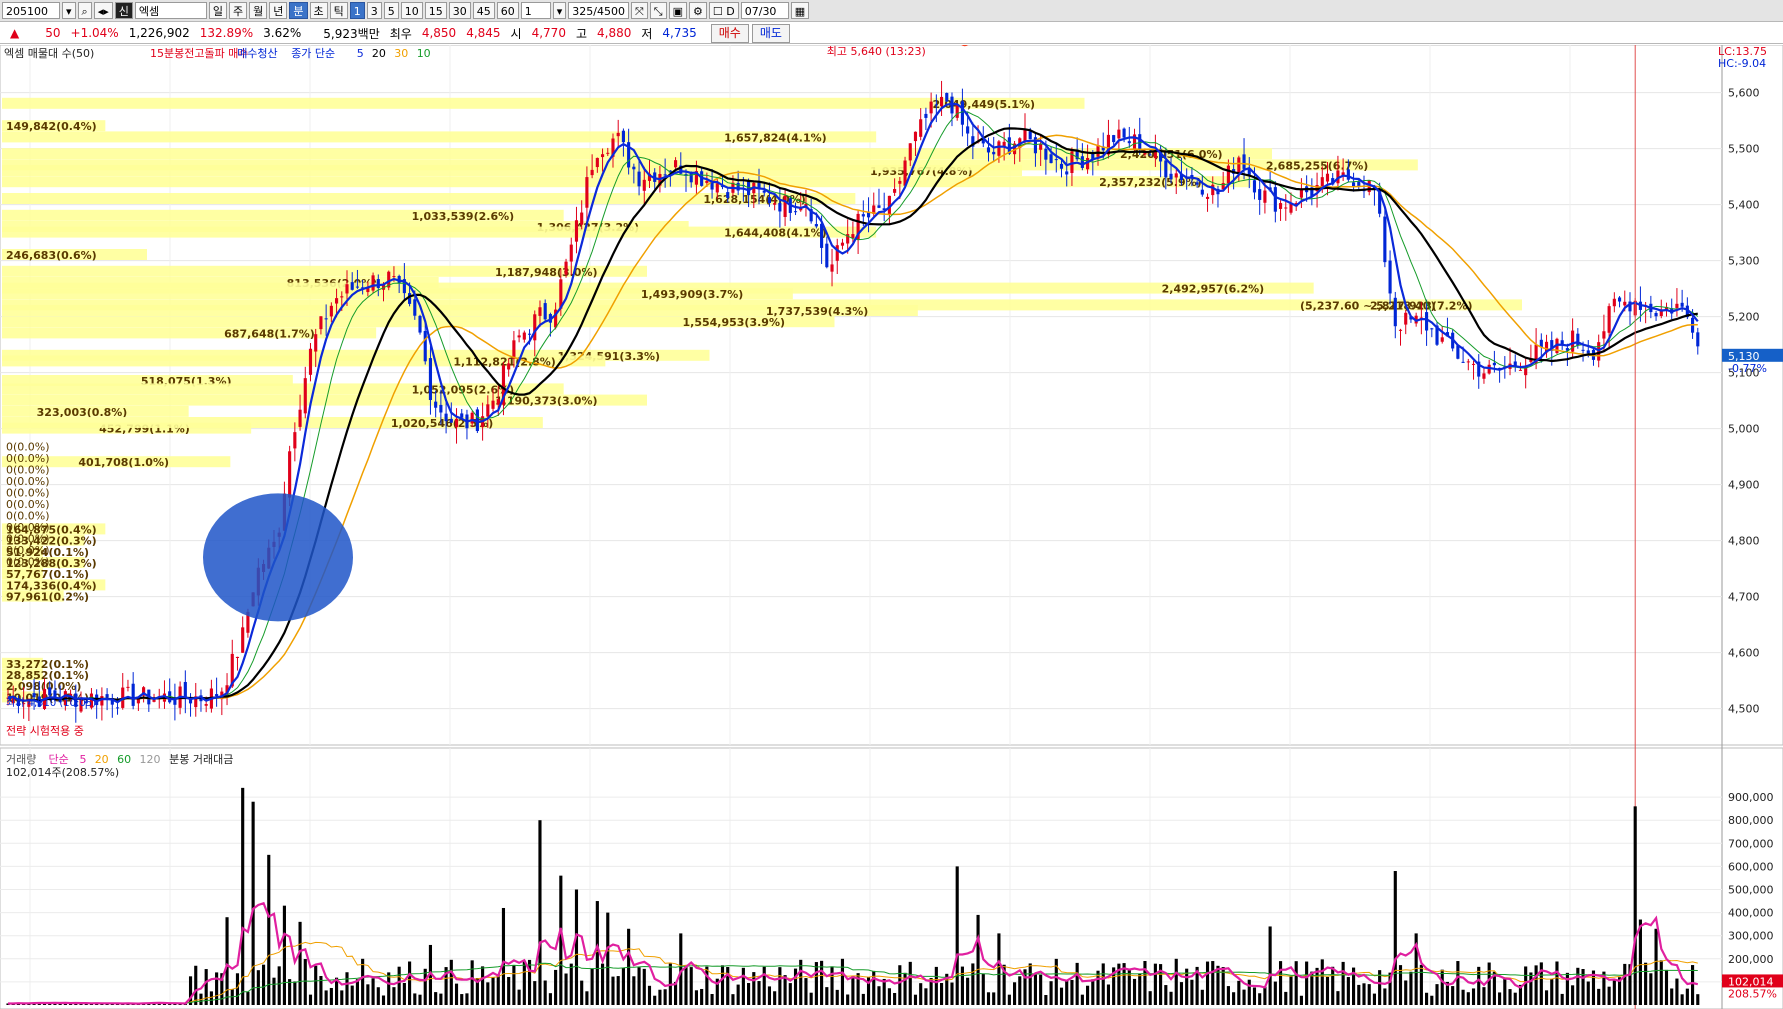 The image size is (1783, 1009). I want to click on period-year: 년, so click(278, 10).